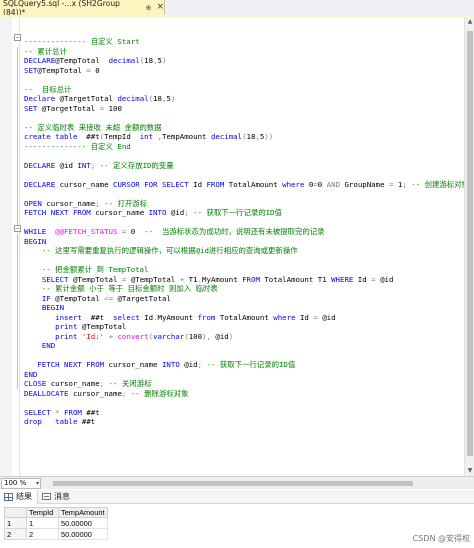  Describe the element at coordinates (19, 496) in the screenshot. I see `tab-results: 结果` at that location.